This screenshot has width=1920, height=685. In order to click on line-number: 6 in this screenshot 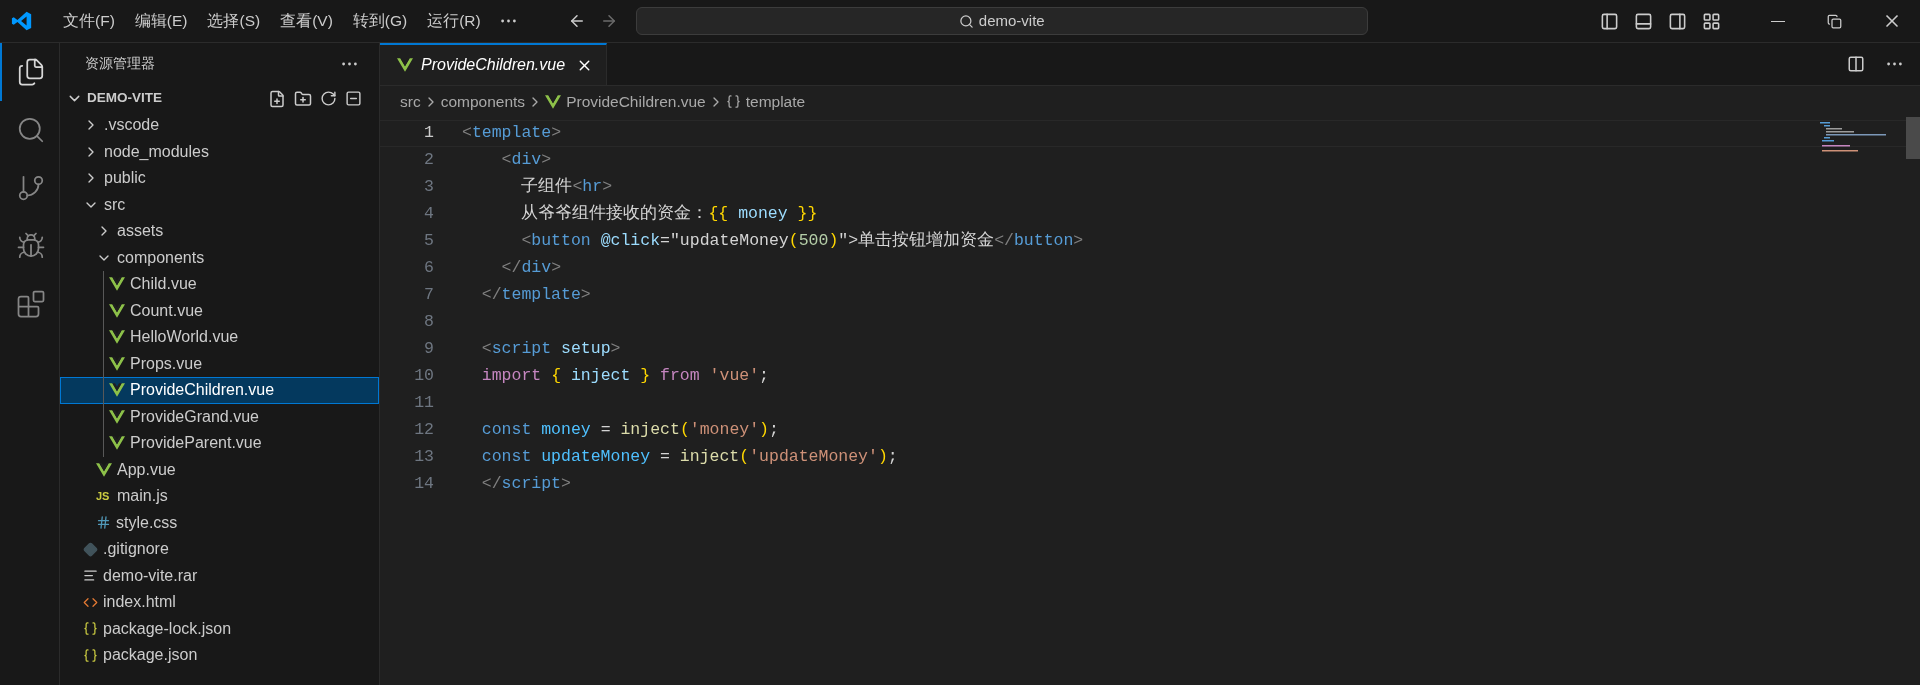, I will do `click(428, 268)`.